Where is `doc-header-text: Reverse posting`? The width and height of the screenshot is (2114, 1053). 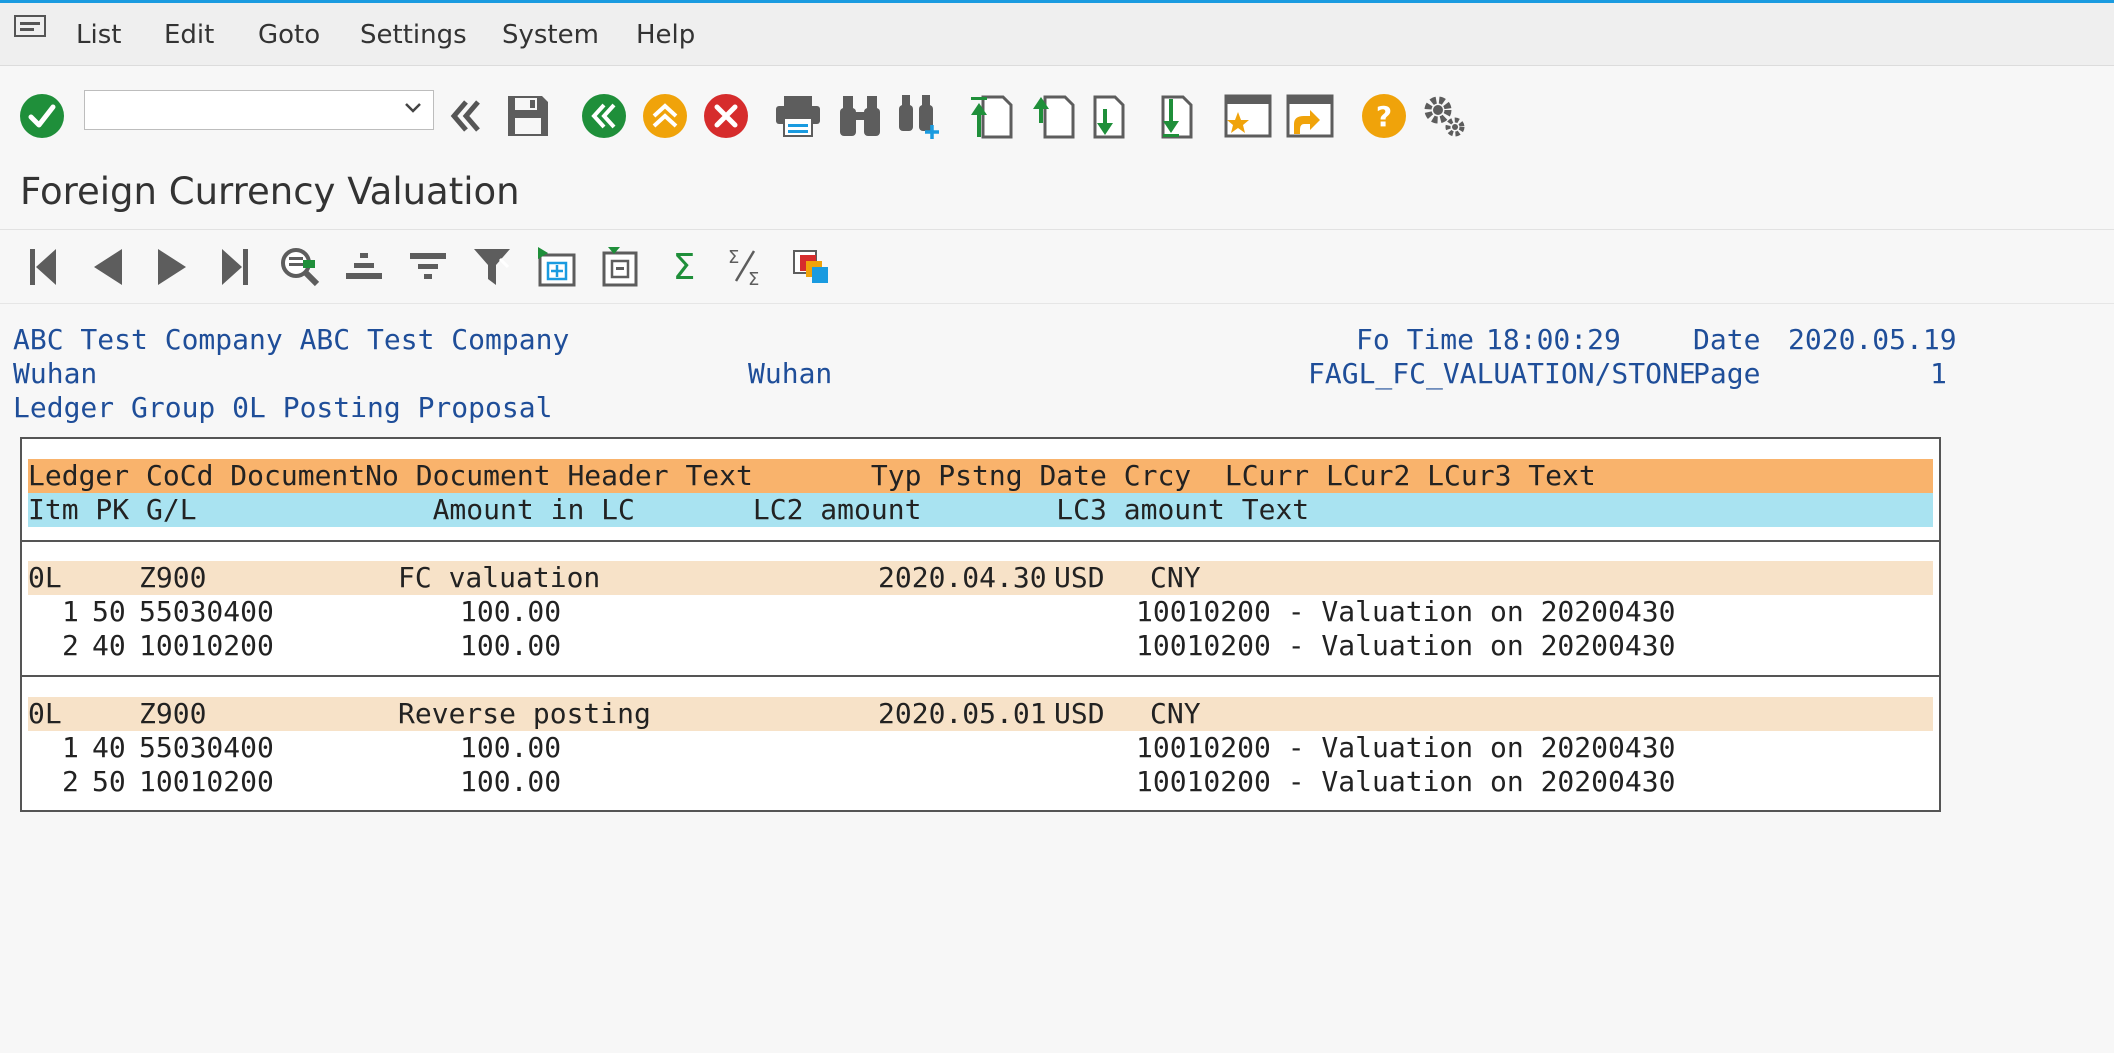 doc-header-text: Reverse posting is located at coordinates (524, 713).